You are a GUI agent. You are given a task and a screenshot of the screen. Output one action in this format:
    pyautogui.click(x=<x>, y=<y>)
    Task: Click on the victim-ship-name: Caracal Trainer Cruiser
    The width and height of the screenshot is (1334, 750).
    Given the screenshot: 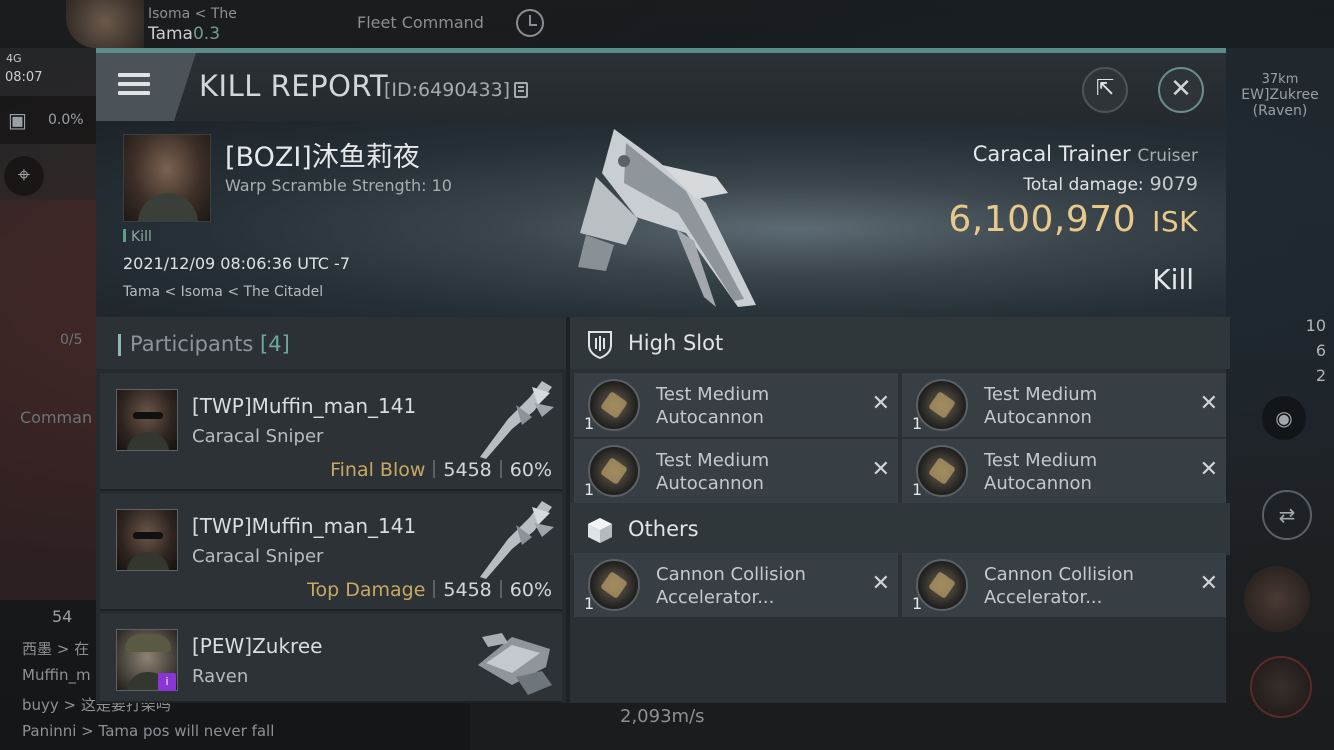 What is the action you would take?
    pyautogui.click(x=1085, y=154)
    